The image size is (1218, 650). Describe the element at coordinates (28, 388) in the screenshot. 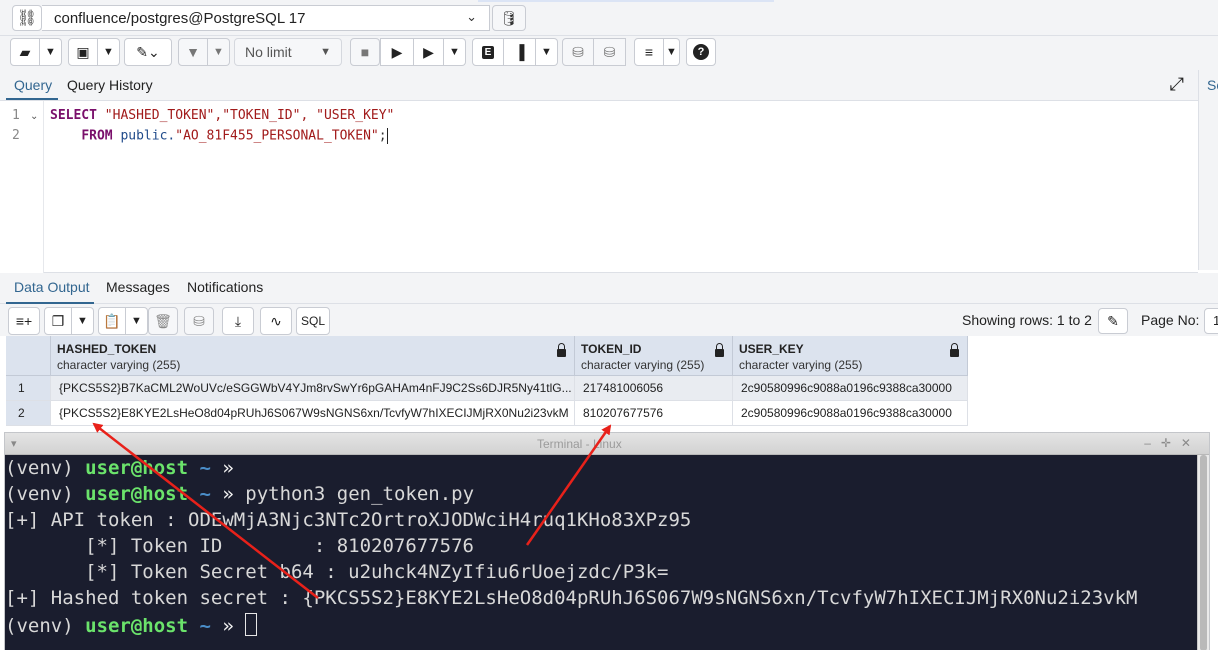

I see `row-number: 1` at that location.